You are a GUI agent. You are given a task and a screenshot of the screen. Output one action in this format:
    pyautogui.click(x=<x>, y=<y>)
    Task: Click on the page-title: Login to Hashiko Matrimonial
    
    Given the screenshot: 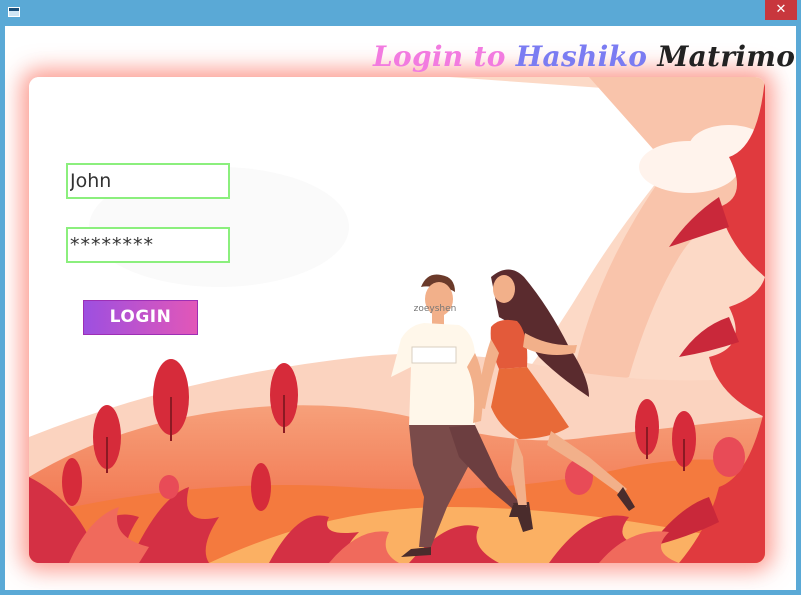 What is the action you would take?
    pyautogui.click(x=584, y=56)
    